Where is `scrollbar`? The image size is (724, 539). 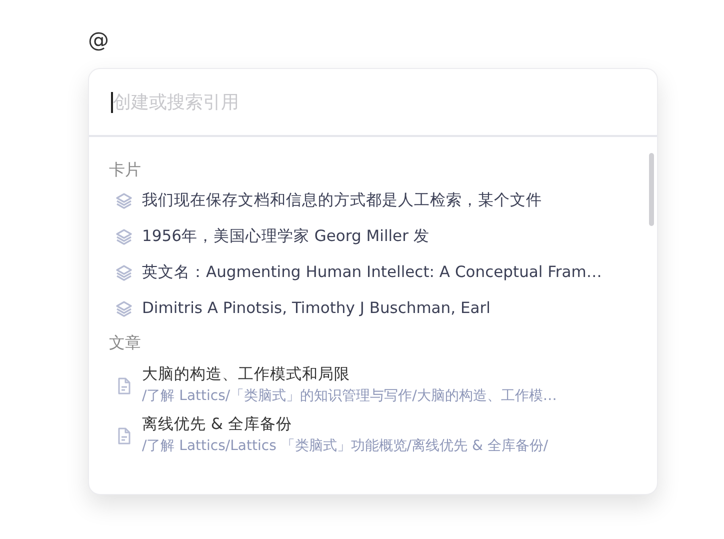
scrollbar is located at coordinates (651, 189).